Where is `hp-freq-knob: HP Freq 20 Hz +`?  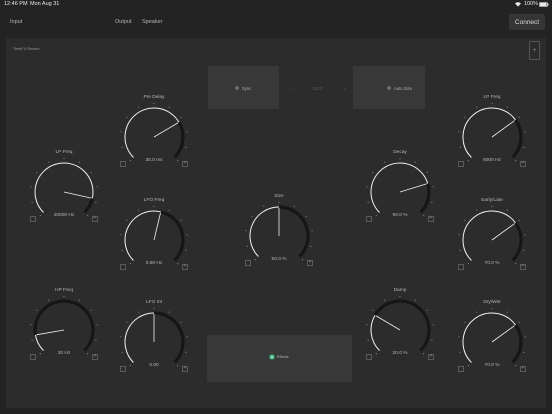 hp-freq-knob: HP Freq 20 Hz + is located at coordinates (64, 326).